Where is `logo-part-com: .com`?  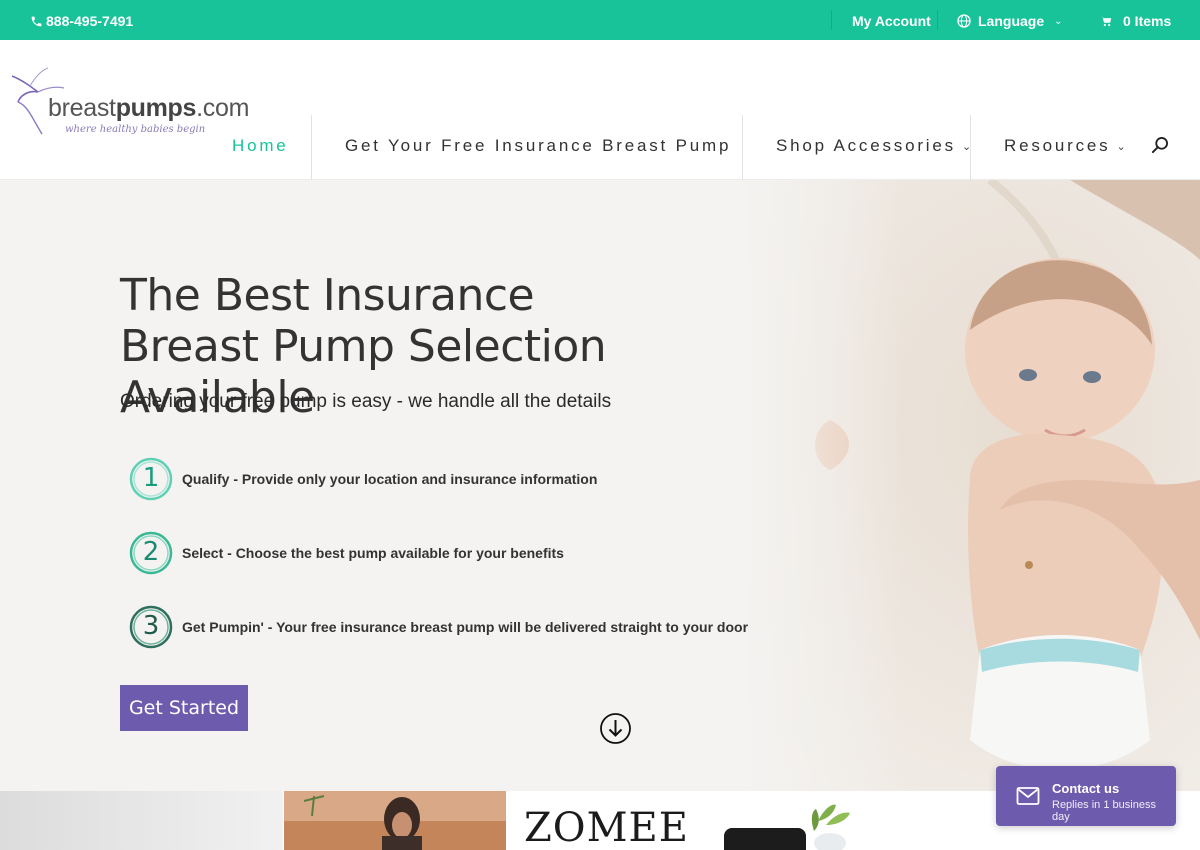
logo-part-com: .com is located at coordinates (223, 108).